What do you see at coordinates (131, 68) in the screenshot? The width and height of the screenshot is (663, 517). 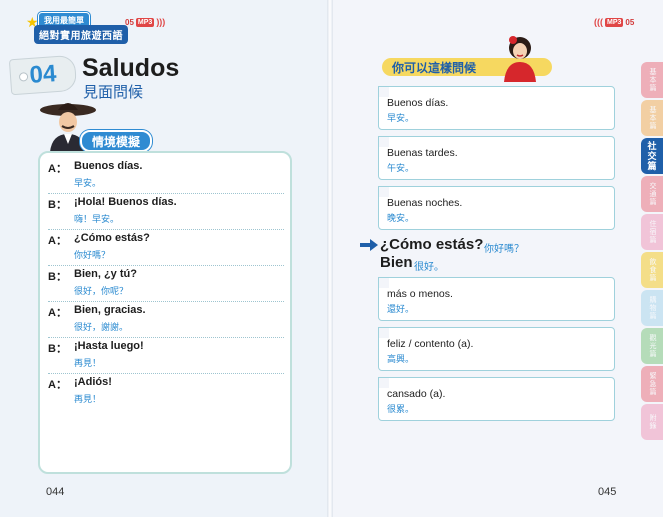 I see `lesson-title: Saludos` at bounding box center [131, 68].